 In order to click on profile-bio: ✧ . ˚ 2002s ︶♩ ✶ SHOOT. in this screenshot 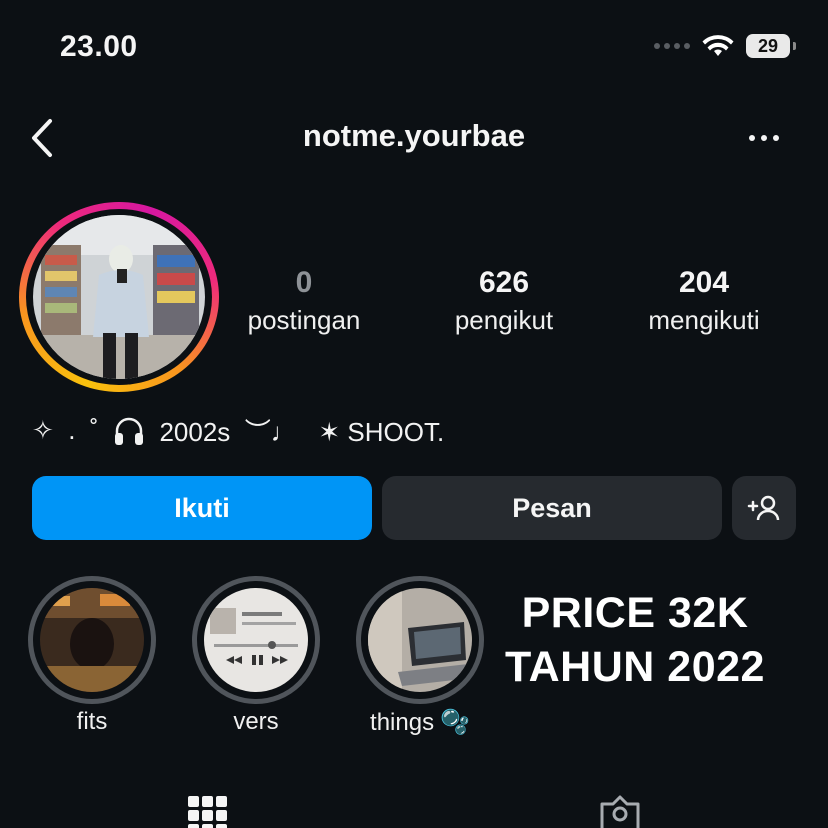, I will do `click(238, 430)`.